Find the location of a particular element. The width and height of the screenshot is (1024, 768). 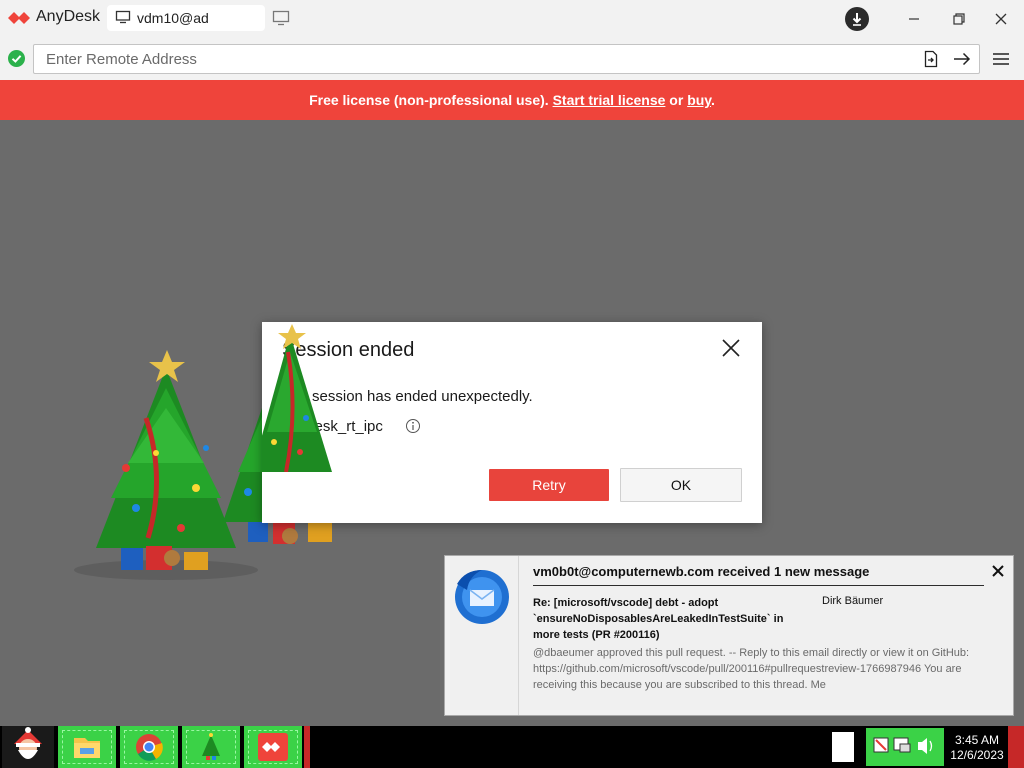

system-tray is located at coordinates (905, 747).